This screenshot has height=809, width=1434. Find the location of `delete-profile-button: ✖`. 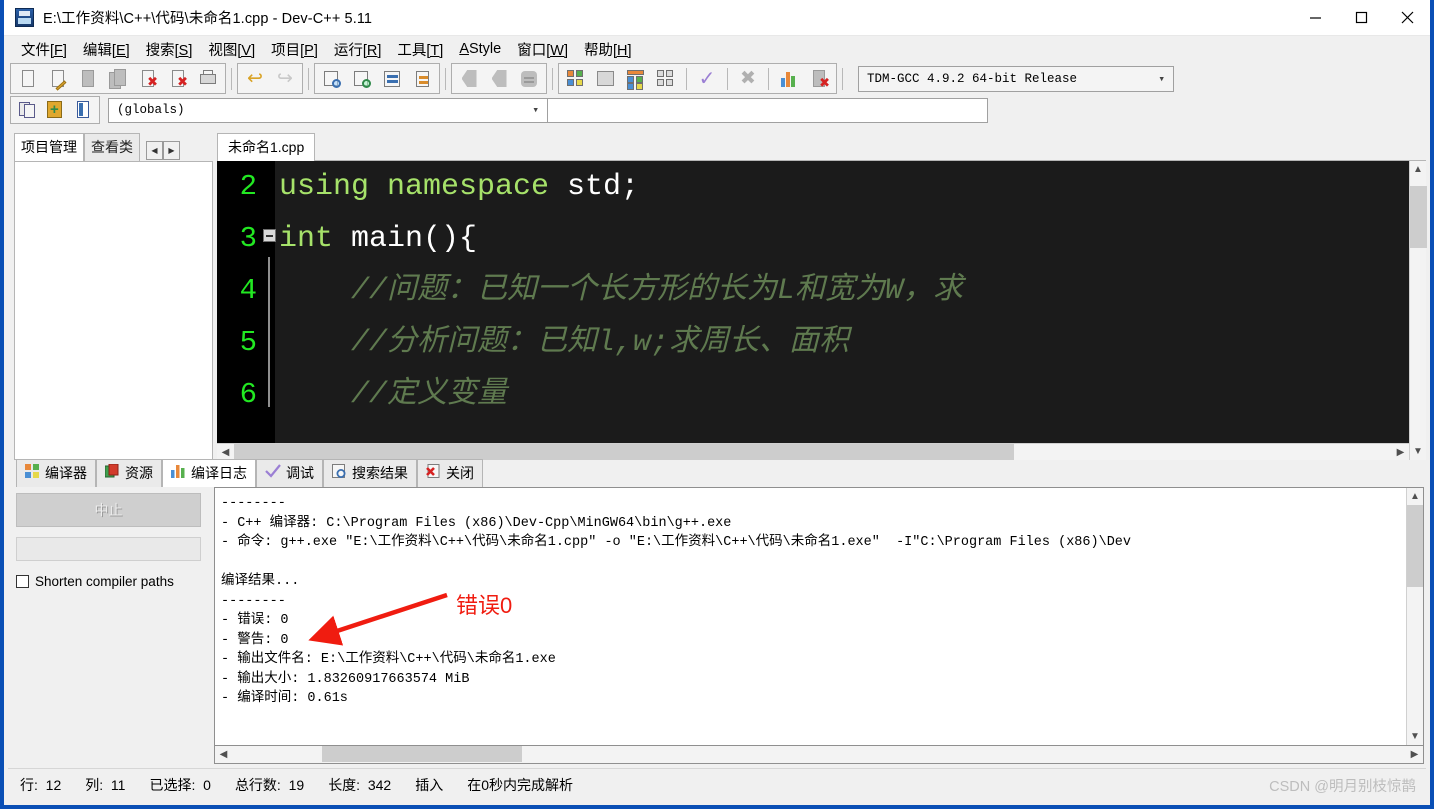

delete-profile-button: ✖ is located at coordinates (819, 79).